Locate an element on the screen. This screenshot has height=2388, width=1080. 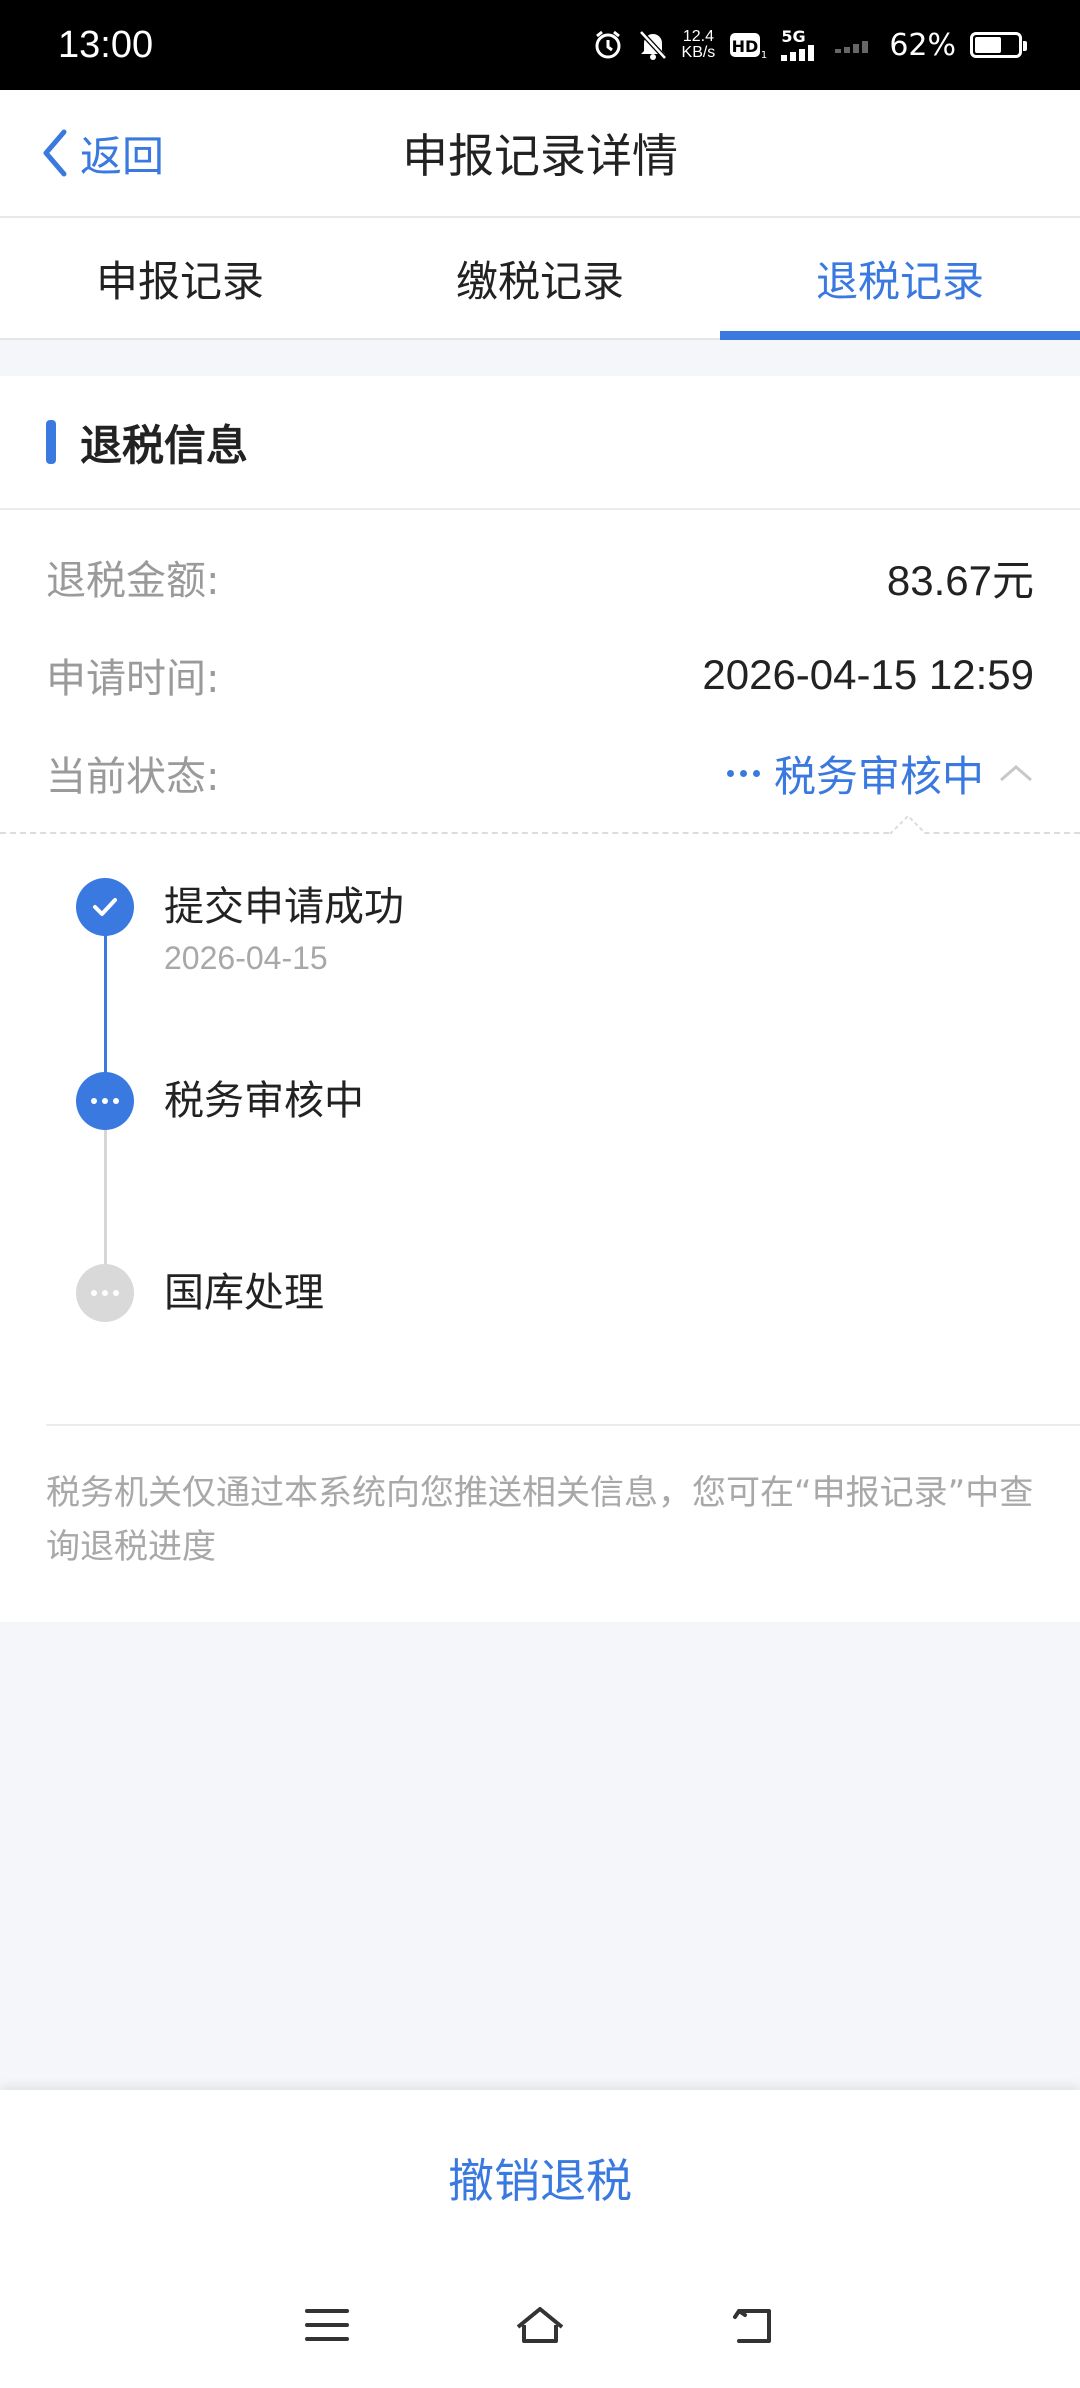
back-icon is located at coordinates (753, 2325).